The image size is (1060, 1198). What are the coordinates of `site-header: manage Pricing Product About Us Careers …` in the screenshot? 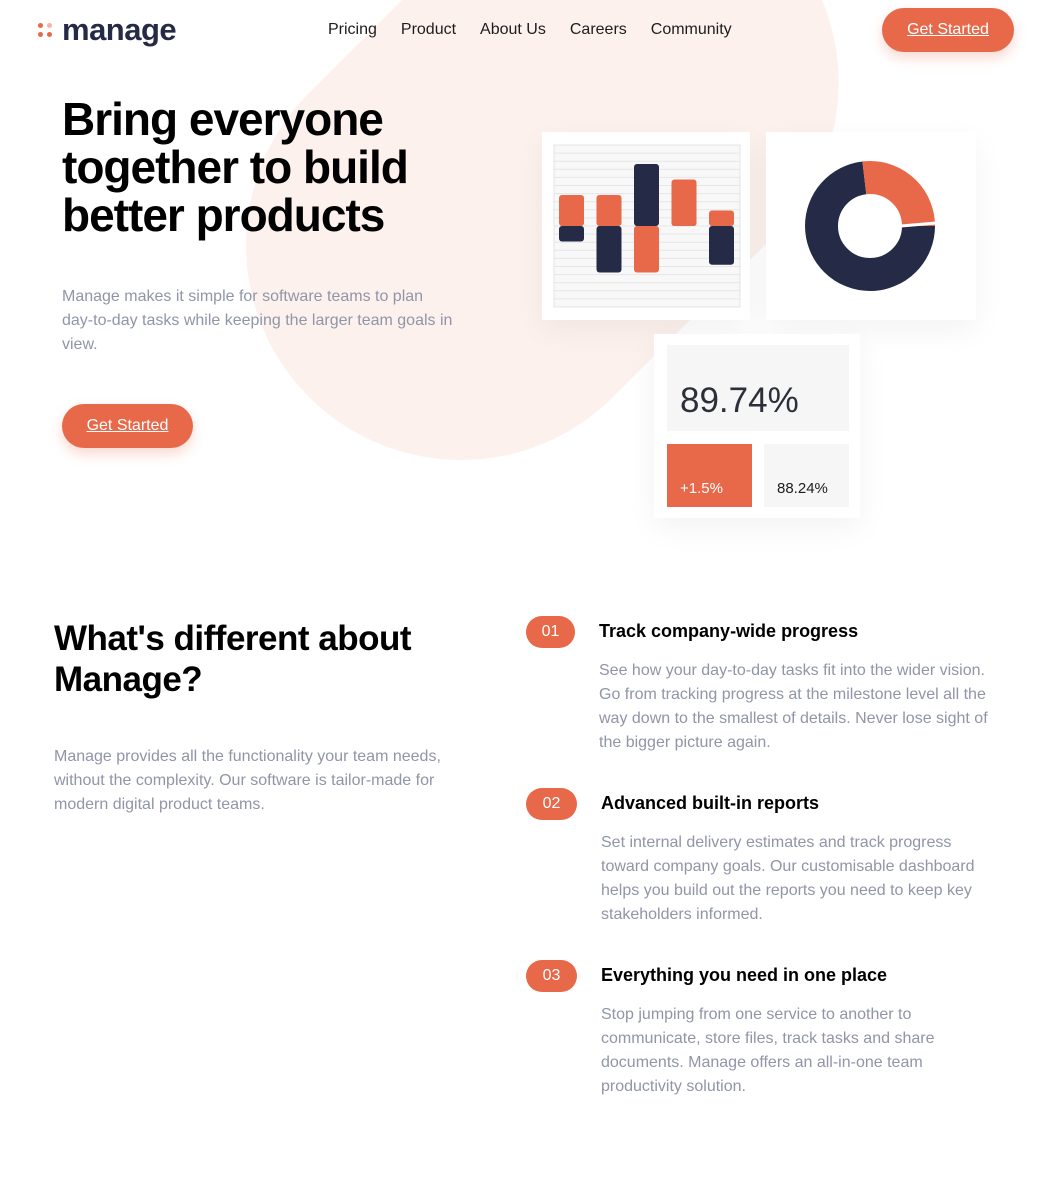 It's located at (530, 31).